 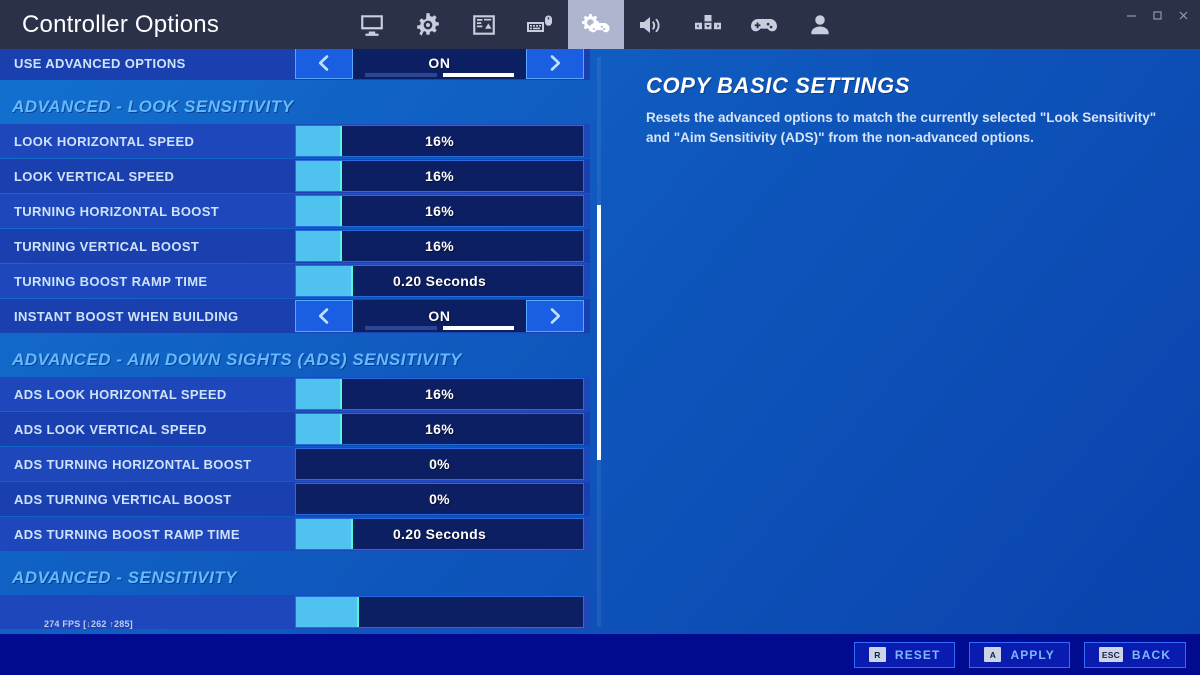 I want to click on maximize-icon, so click(x=1157, y=15).